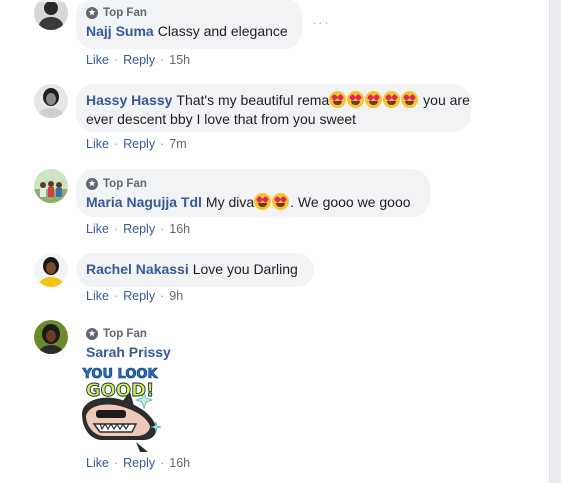  What do you see at coordinates (253, 100) in the screenshot?
I see `comment-text: That's my beautiful rema` at bounding box center [253, 100].